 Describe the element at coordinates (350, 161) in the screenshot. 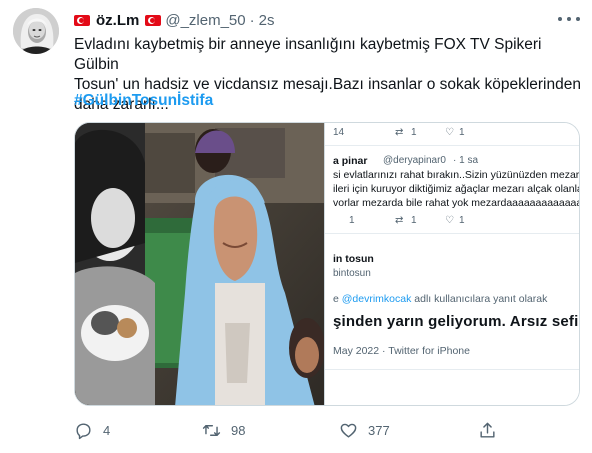

I see `embedded-reply-author: a pinar` at that location.